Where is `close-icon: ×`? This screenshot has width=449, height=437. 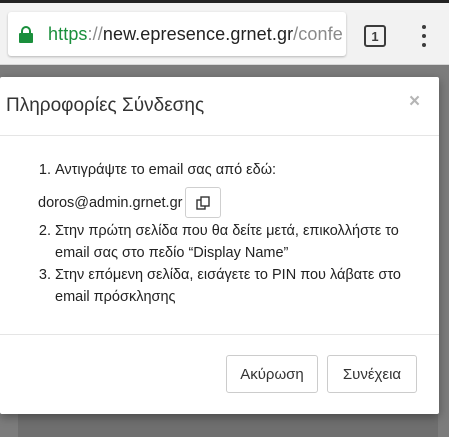 close-icon: × is located at coordinates (414, 102).